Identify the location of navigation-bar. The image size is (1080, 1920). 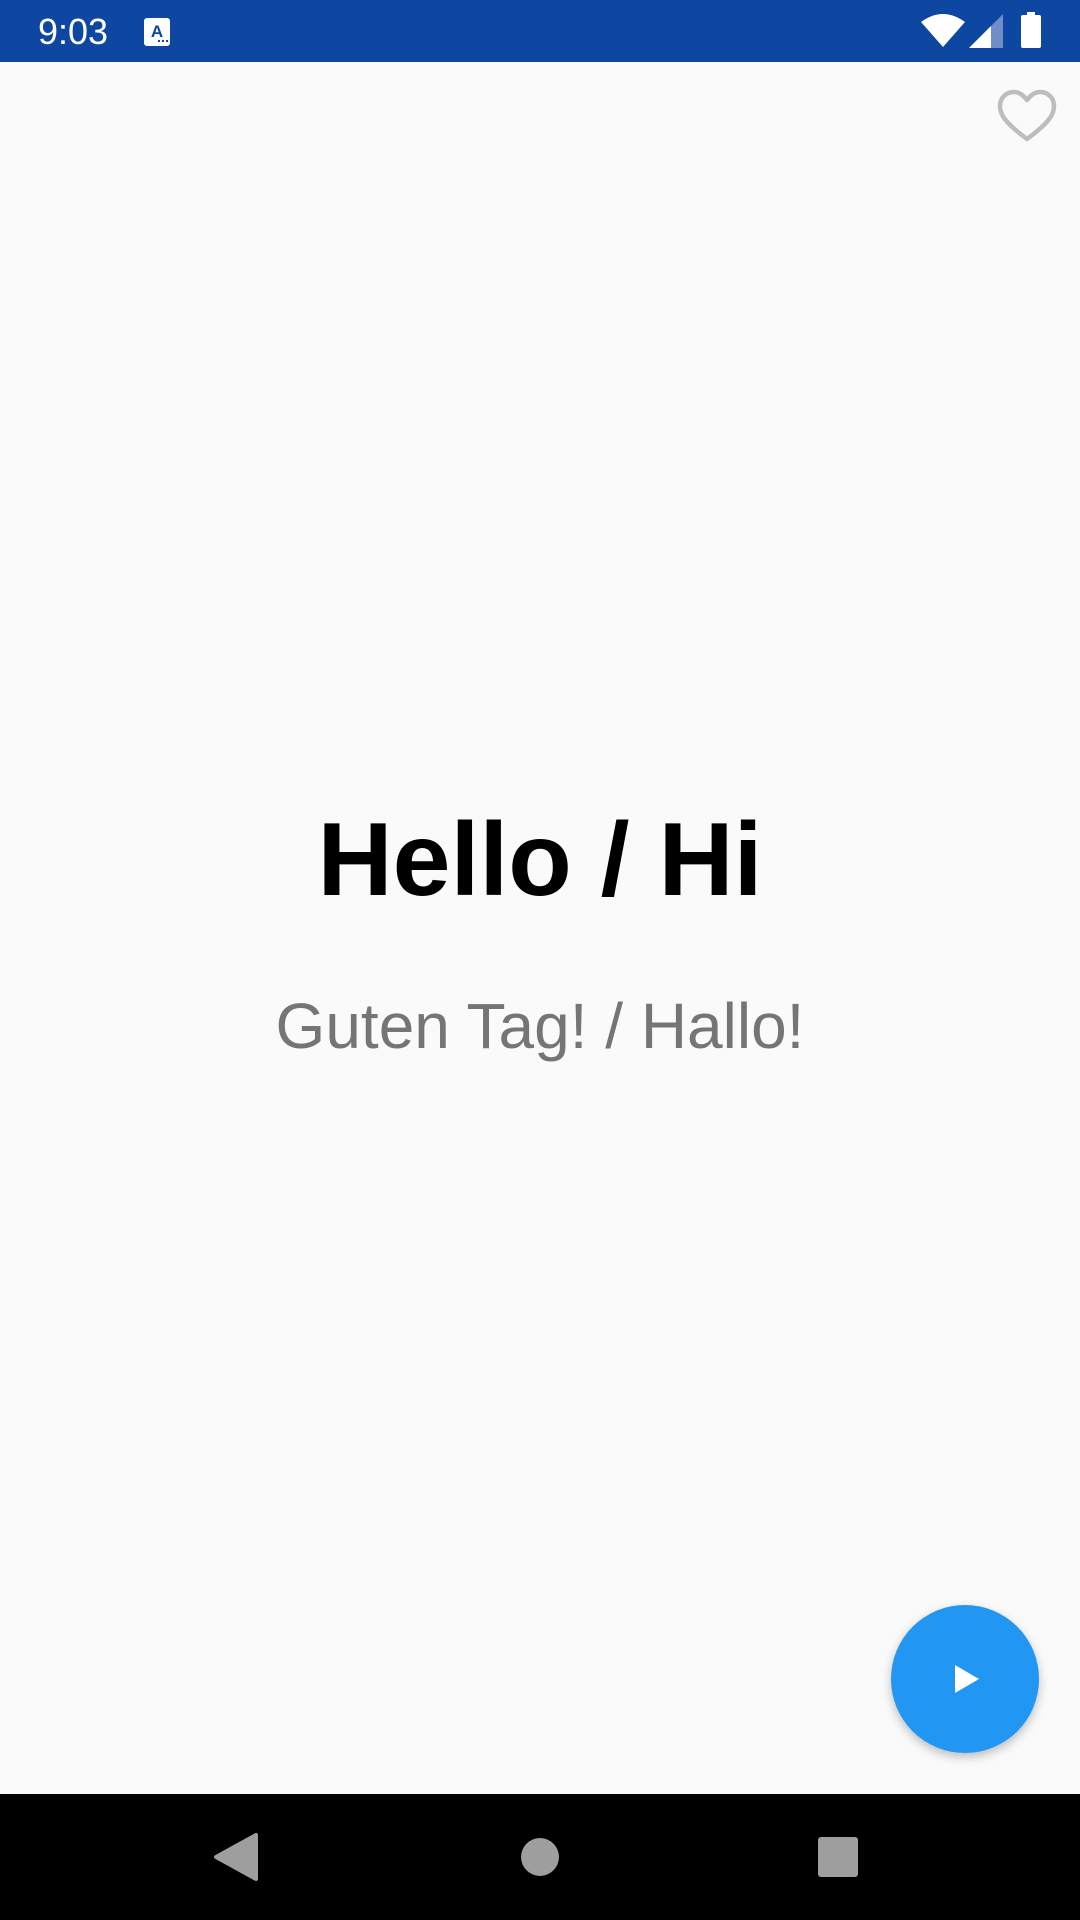
(540, 1857).